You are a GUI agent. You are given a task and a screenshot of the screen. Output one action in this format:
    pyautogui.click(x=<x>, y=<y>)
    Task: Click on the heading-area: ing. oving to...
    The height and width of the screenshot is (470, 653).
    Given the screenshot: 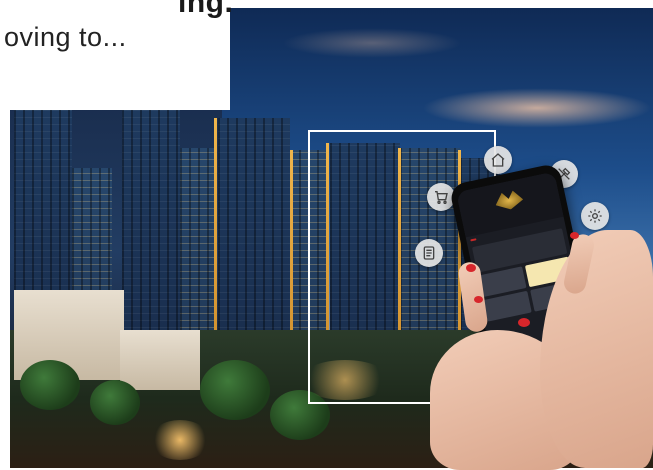 What is the action you would take?
    pyautogui.click(x=115, y=55)
    